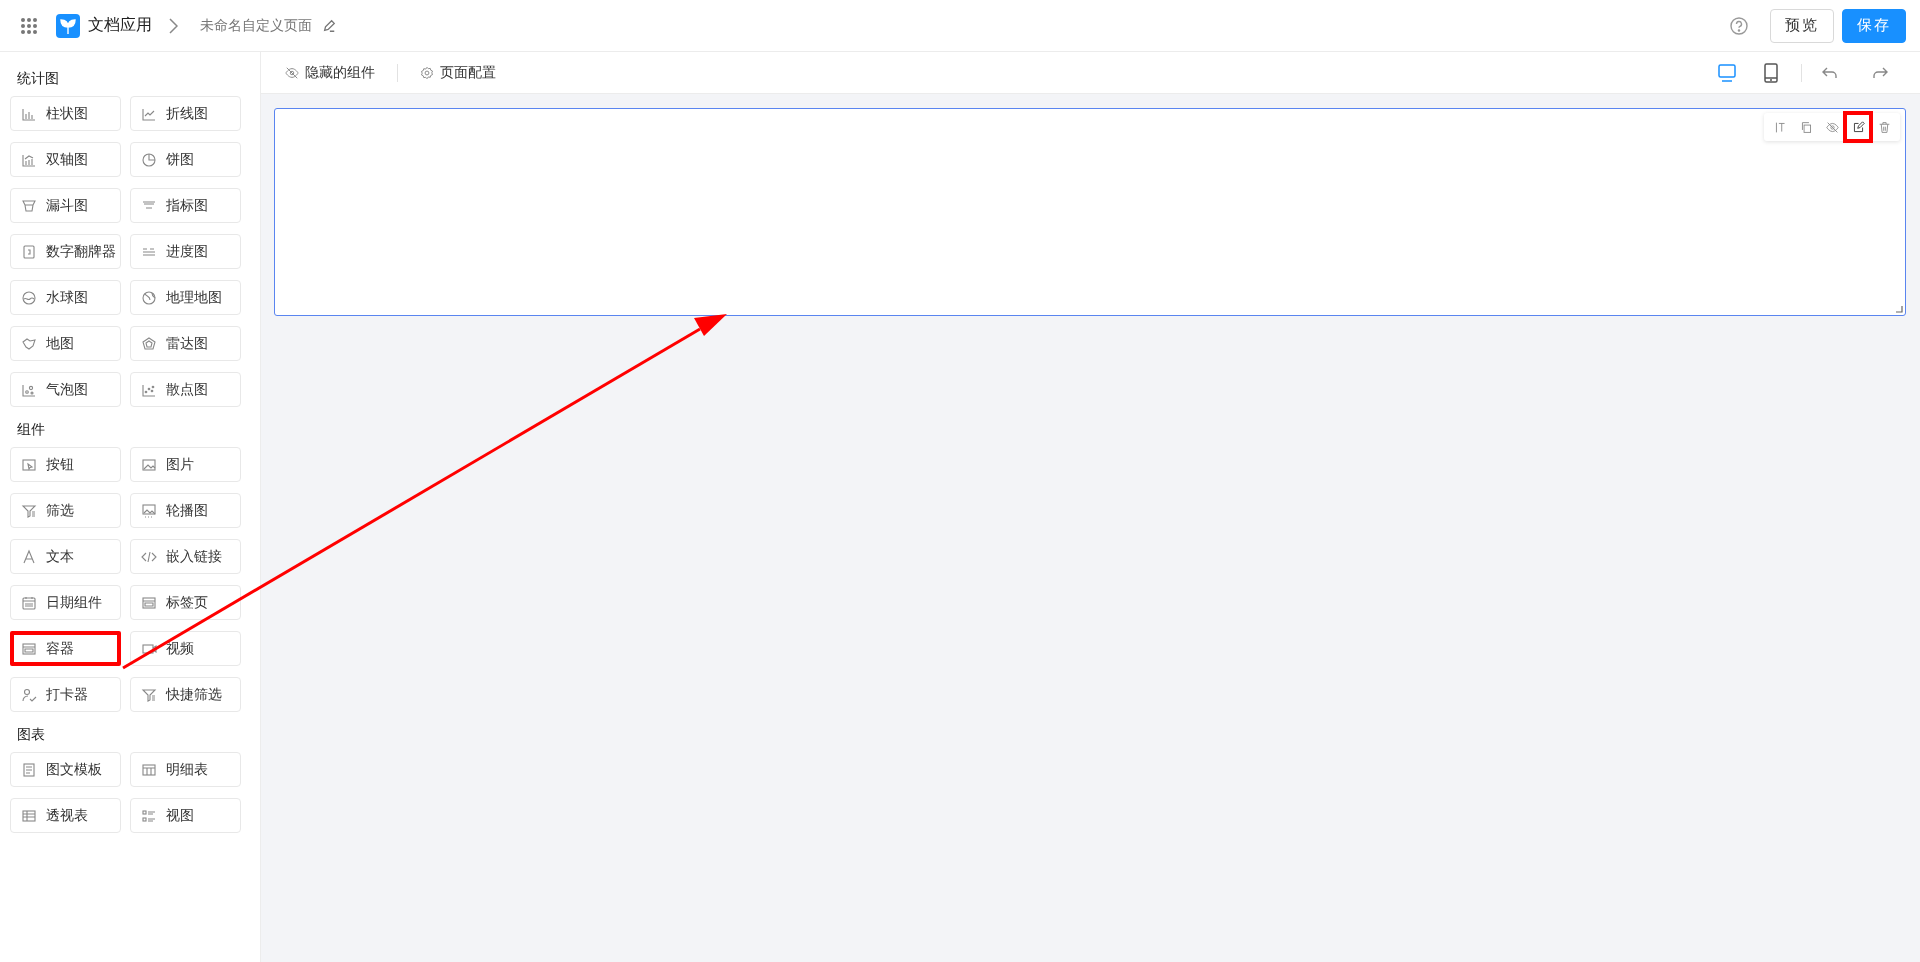  What do you see at coordinates (29, 602) in the screenshot?
I see `calendar-icon` at bounding box center [29, 602].